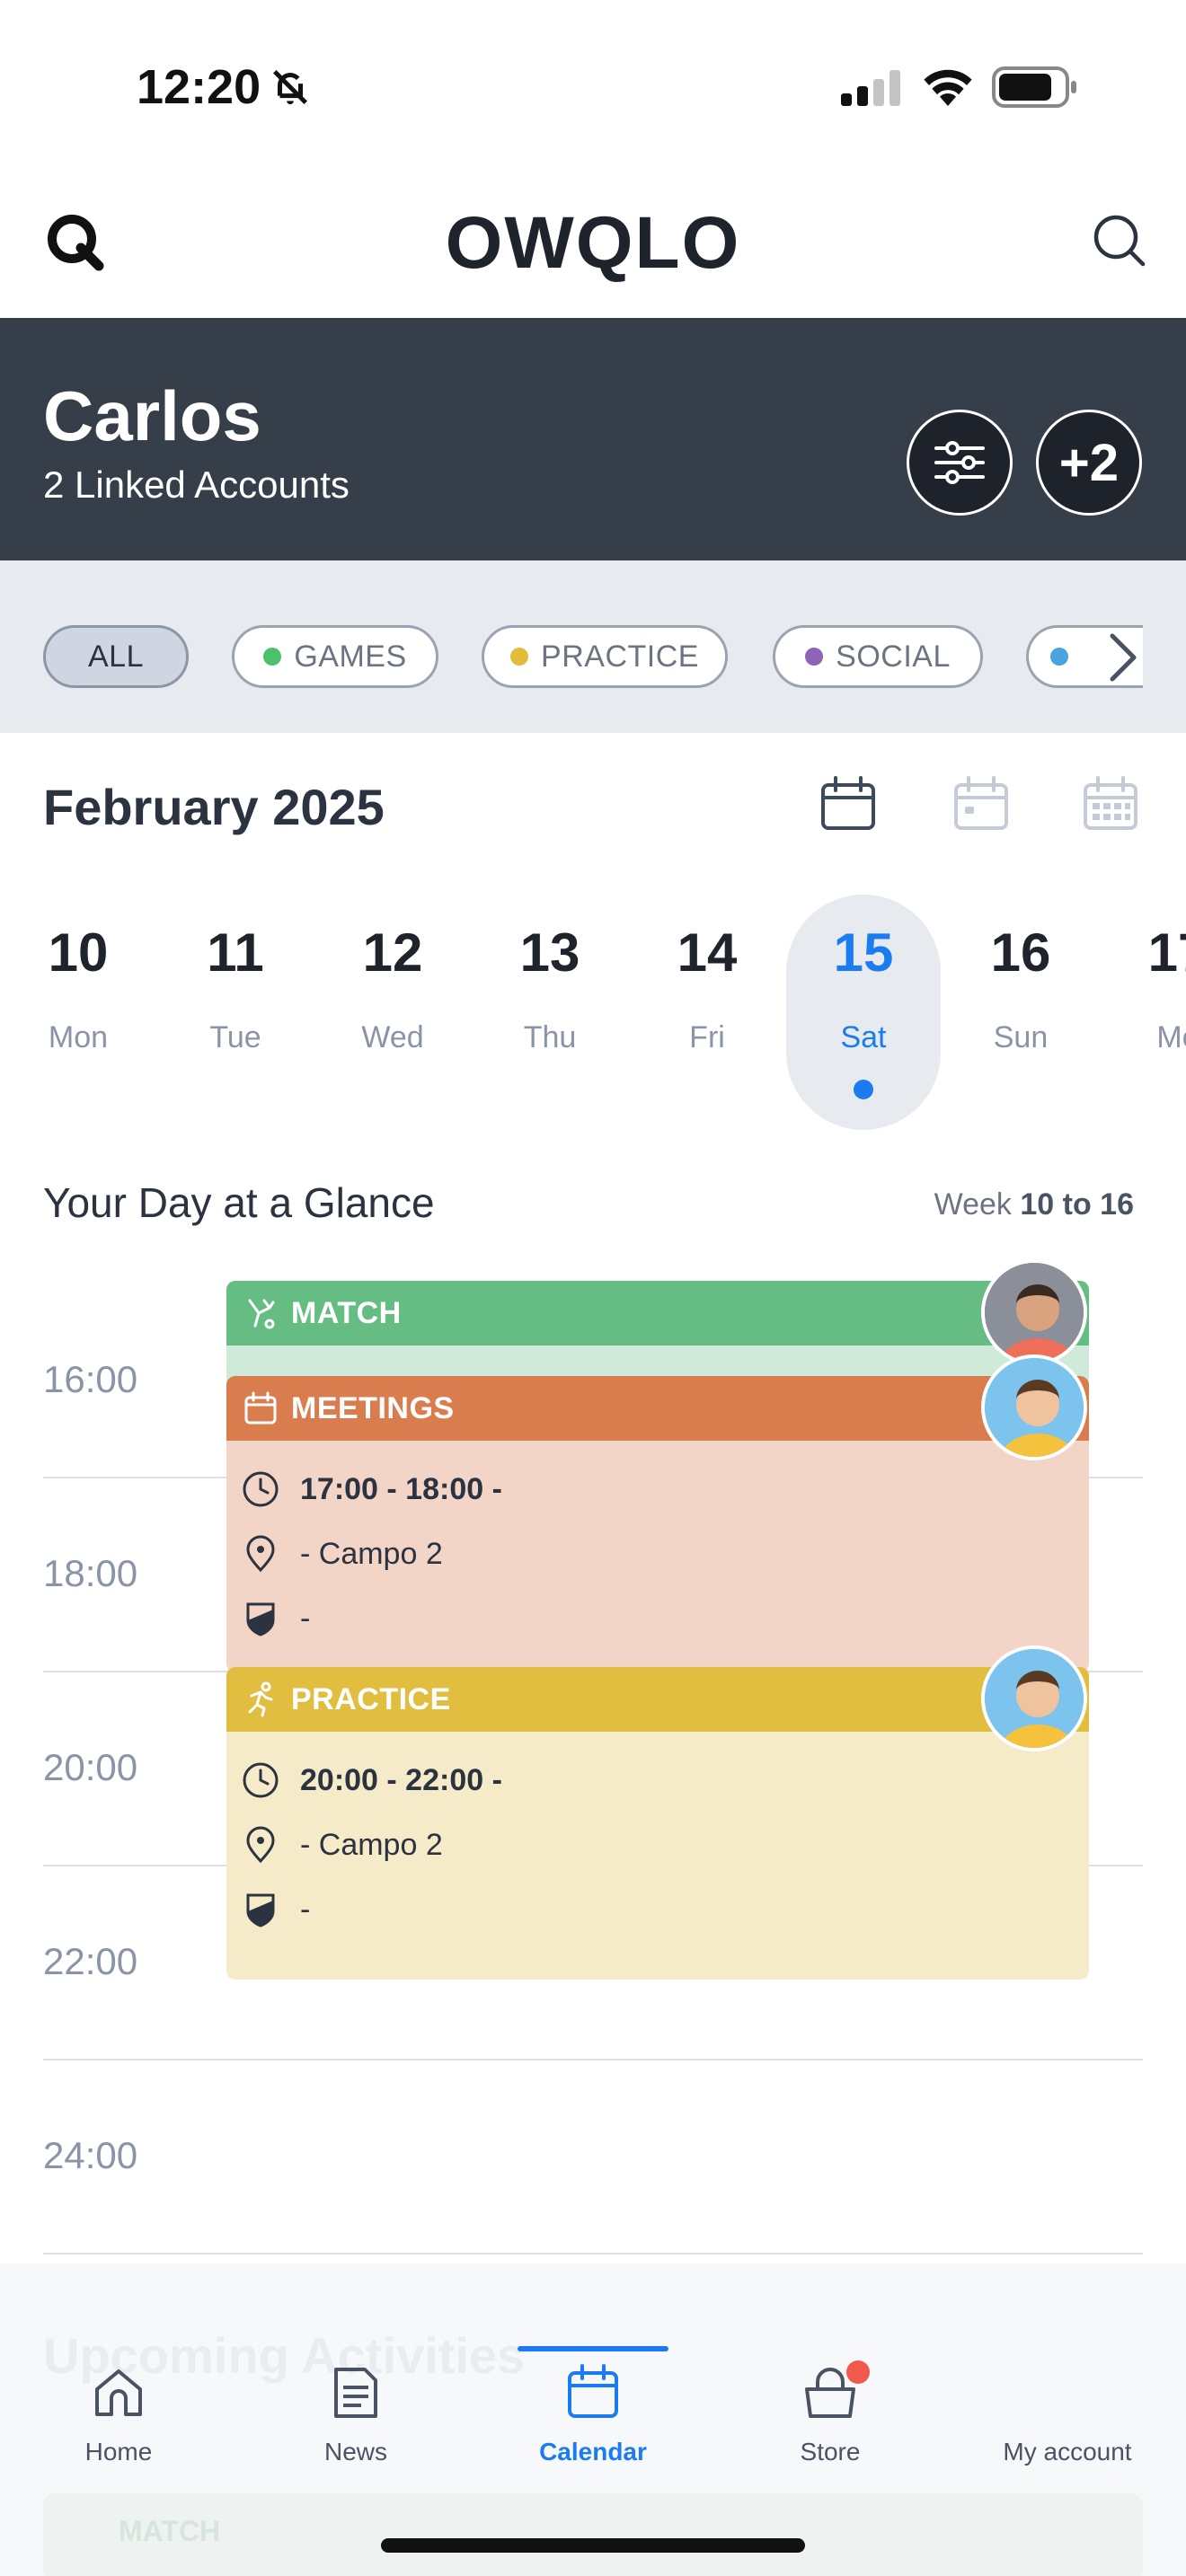  I want to click on event-time-row: 17:00 - 18:00 -, so click(665, 1489).